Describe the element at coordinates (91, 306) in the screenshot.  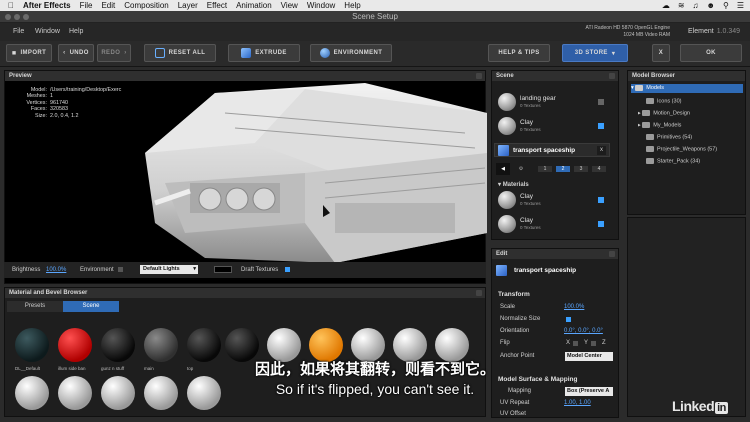
I see `tab-scene: Scene` at that location.